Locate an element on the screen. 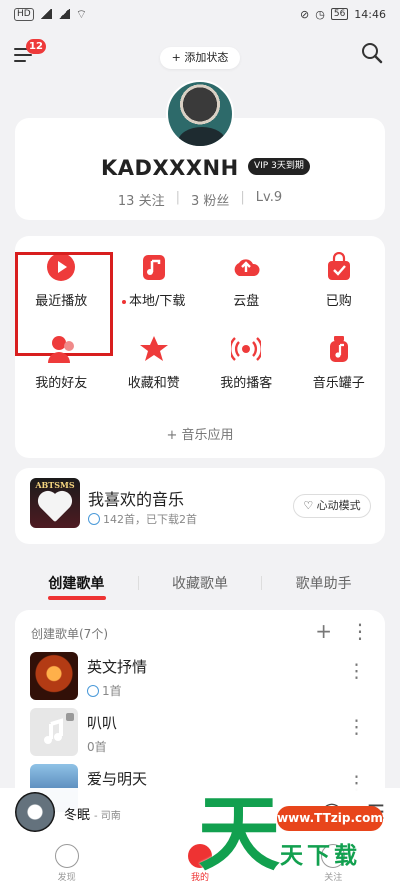  blank-cover is located at coordinates (54, 732).